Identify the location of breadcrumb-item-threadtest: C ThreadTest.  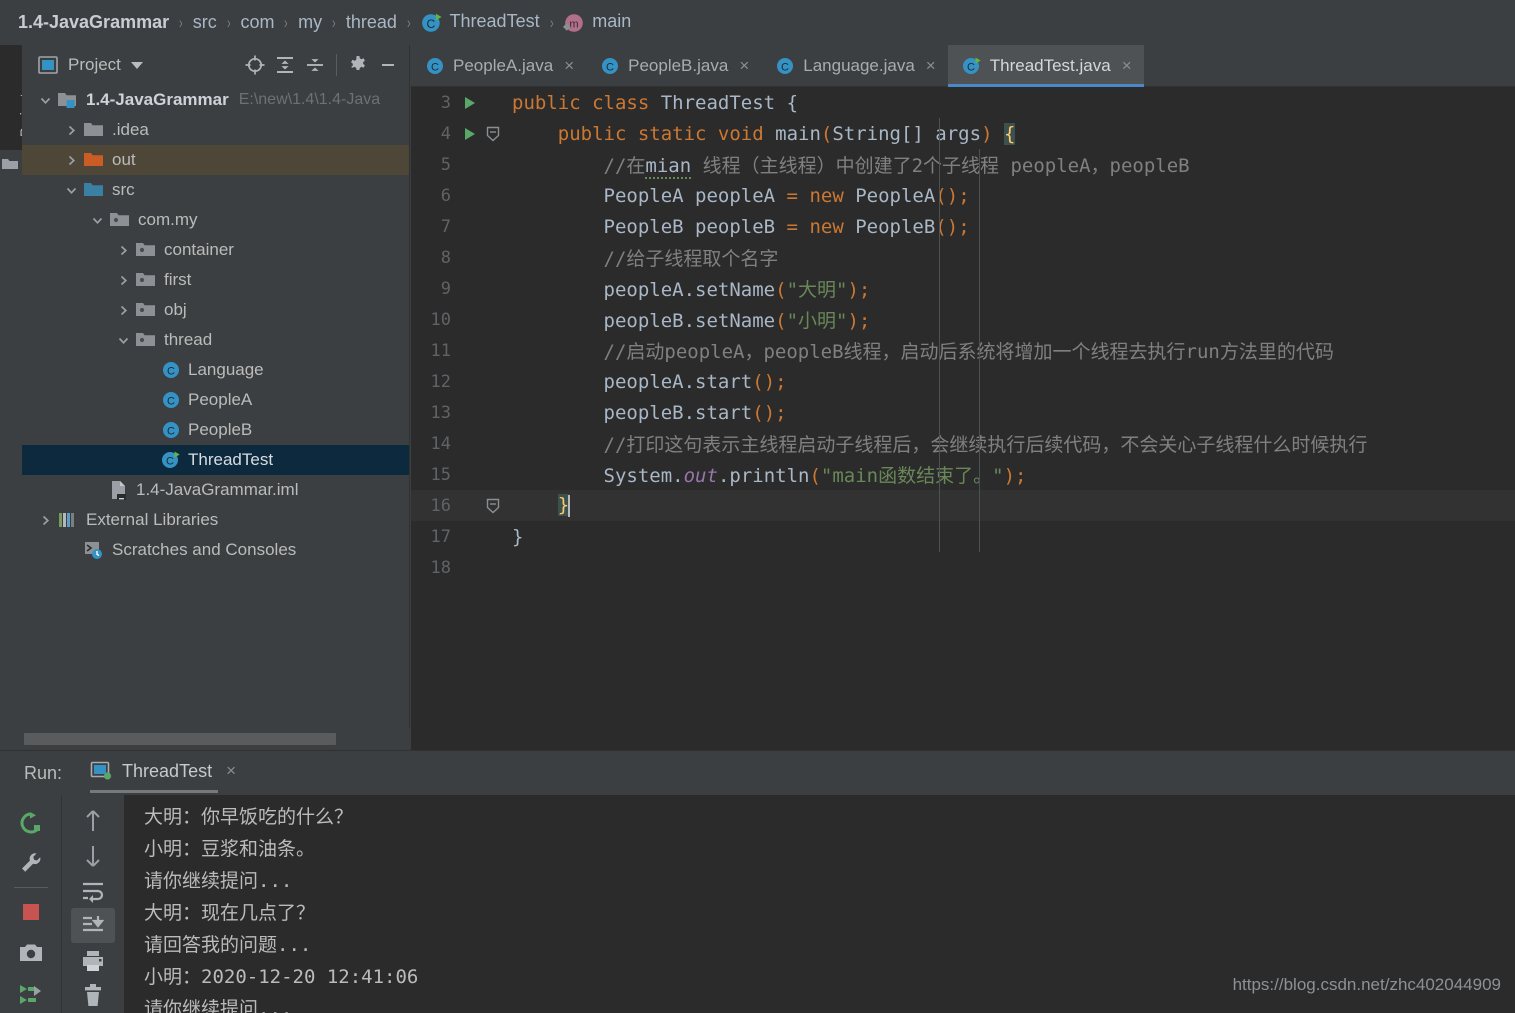
(480, 22).